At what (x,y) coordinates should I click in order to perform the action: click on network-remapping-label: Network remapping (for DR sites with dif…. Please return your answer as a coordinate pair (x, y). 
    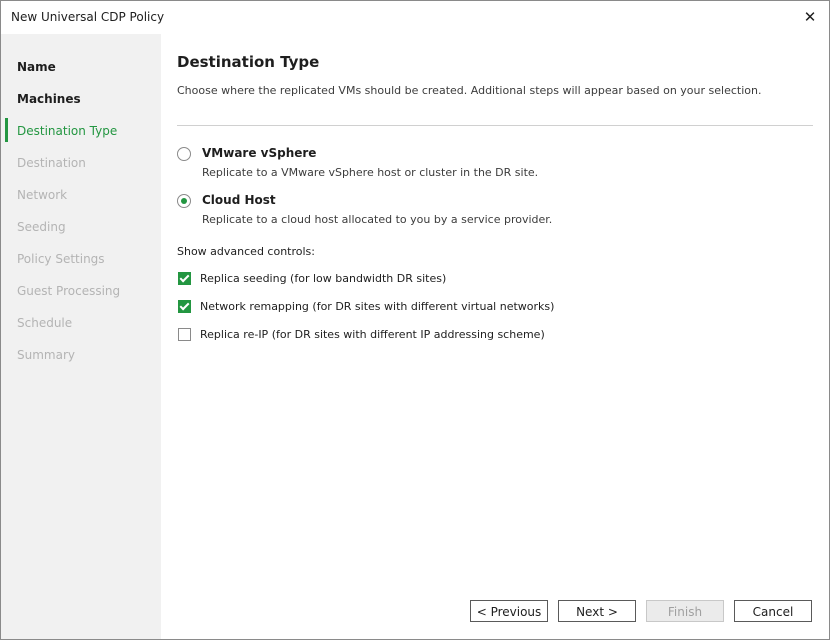
    Looking at the image, I should click on (377, 306).